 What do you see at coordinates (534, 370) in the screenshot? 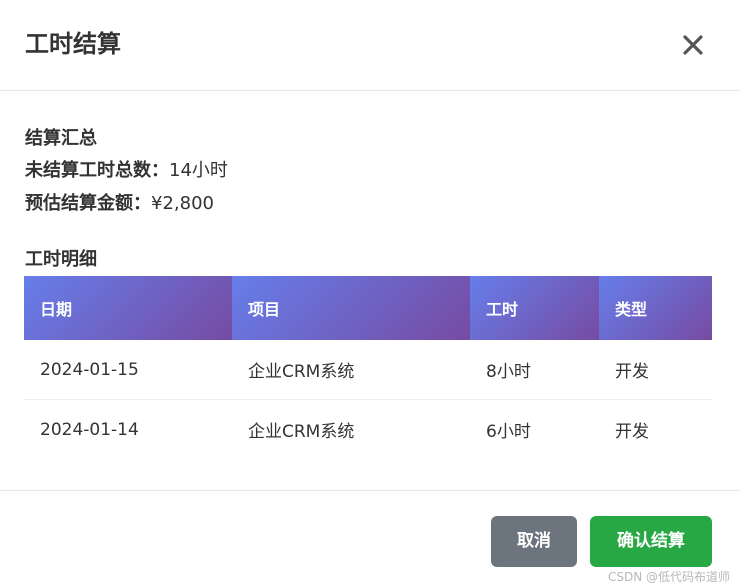
I see `cell-hours: 8小时` at bounding box center [534, 370].